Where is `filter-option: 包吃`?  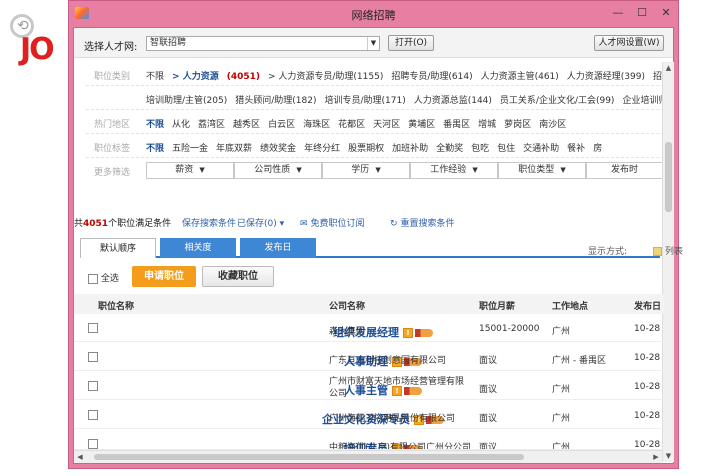
filter-option: 包吃 is located at coordinates (480, 149).